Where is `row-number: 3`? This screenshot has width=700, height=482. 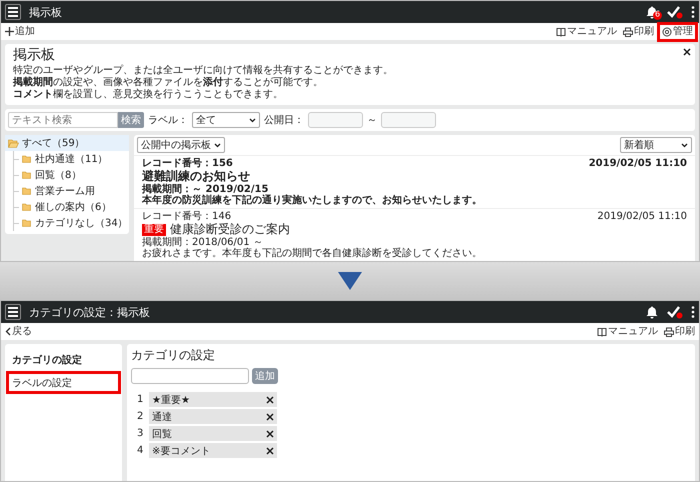
row-number: 3 is located at coordinates (140, 433).